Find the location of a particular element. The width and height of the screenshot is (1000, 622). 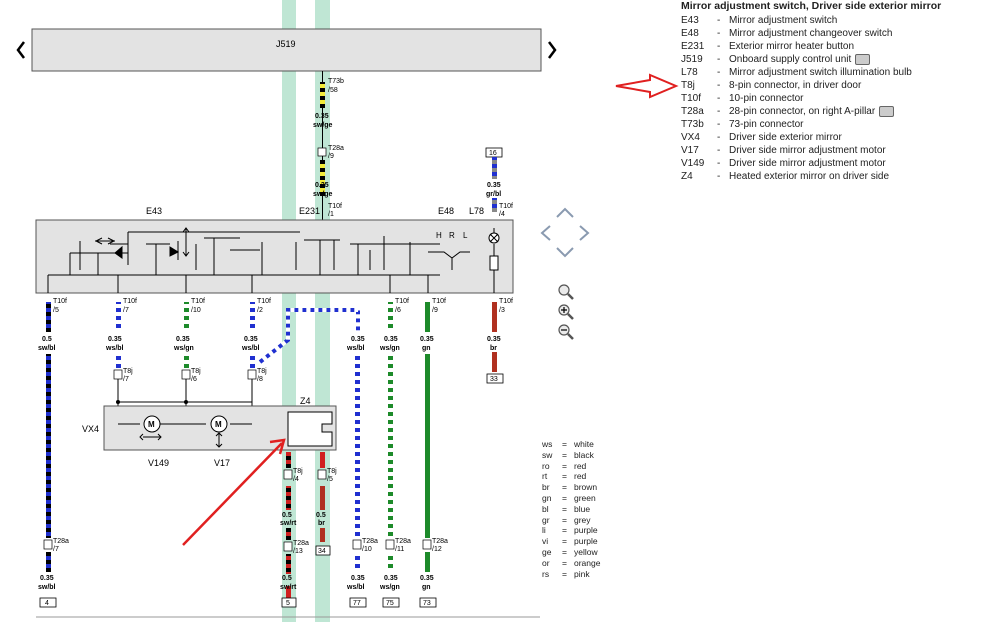

top-t10f-pin: /1 is located at coordinates (331, 214).